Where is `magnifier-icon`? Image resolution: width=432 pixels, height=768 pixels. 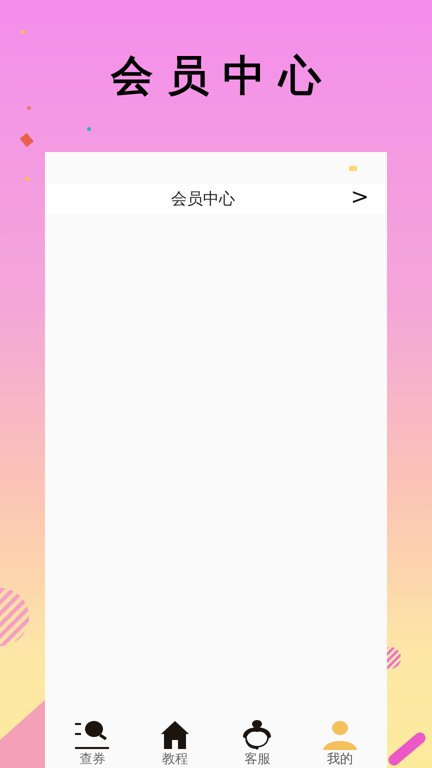
magnifier-icon is located at coordinates (92, 735).